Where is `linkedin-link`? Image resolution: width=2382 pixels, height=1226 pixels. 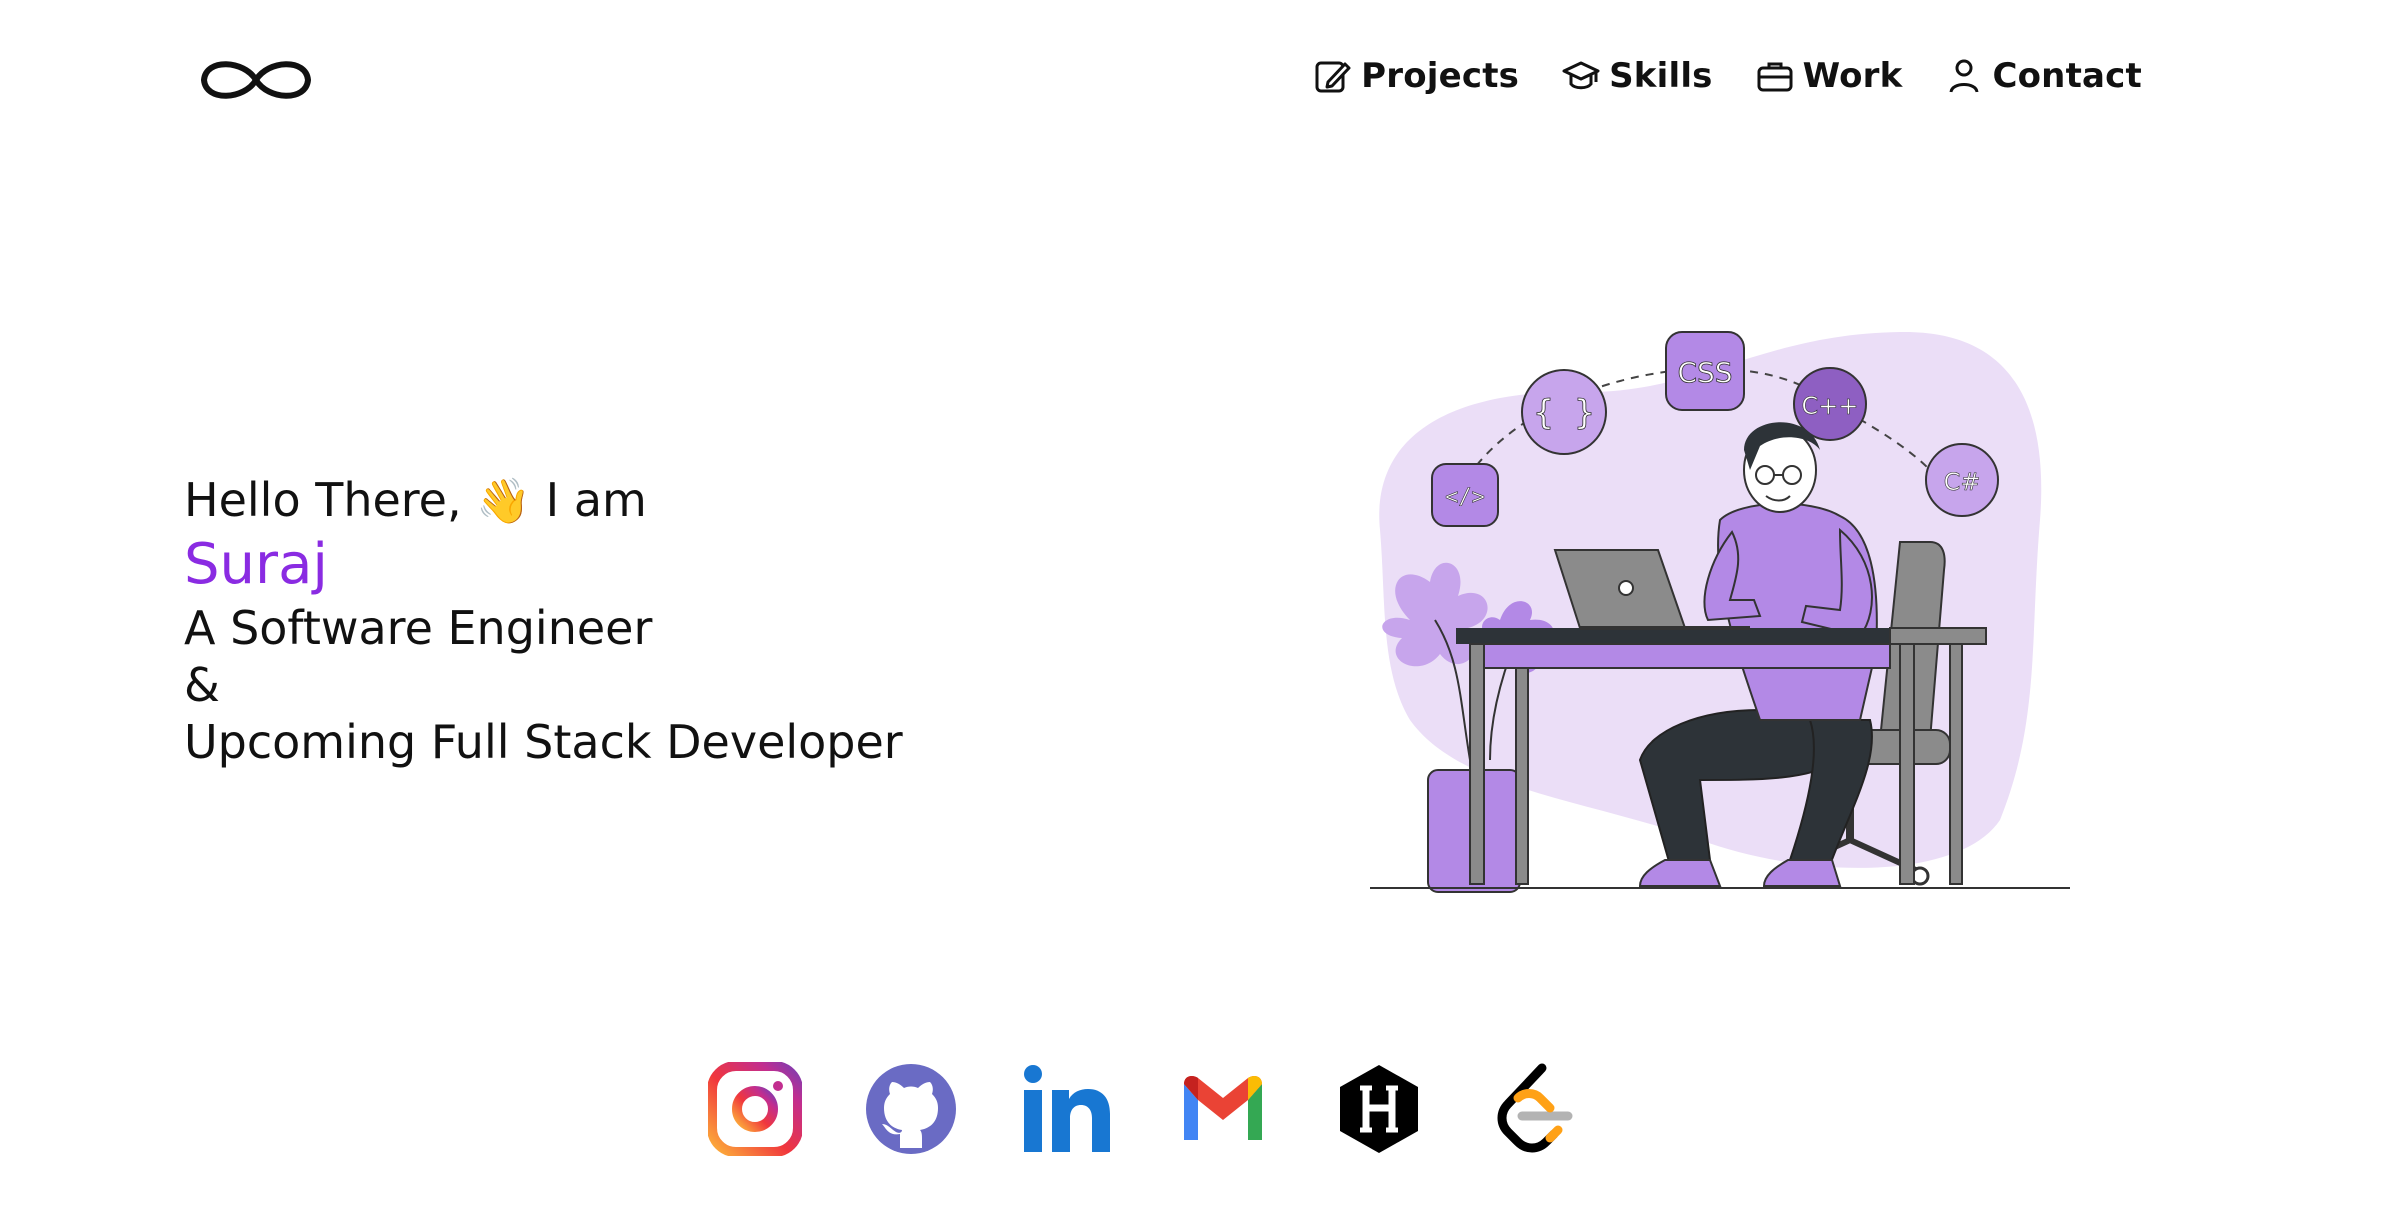
linkedin-link is located at coordinates (1067, 1109).